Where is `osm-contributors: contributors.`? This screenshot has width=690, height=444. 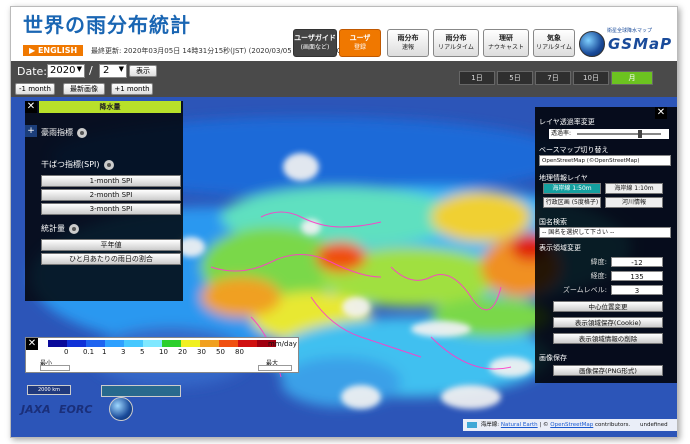
osm-contributors: contributors. is located at coordinates (613, 425).